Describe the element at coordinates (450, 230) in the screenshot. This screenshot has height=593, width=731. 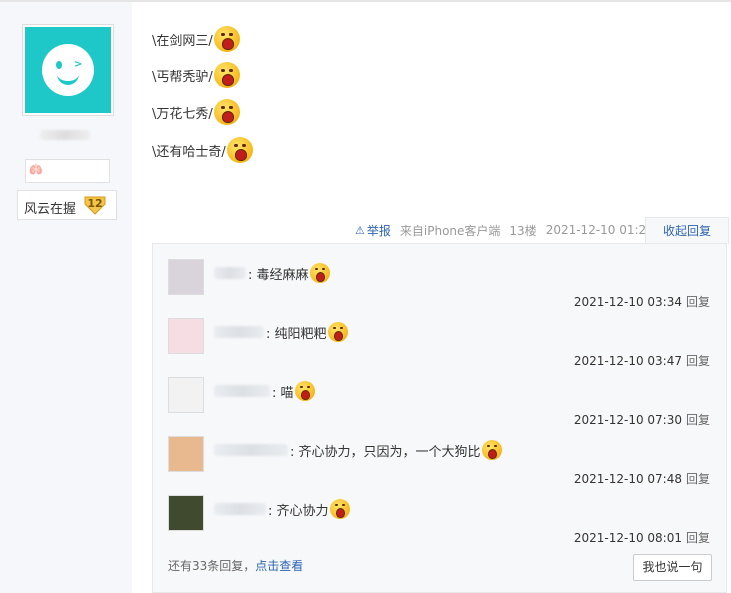
I see `client-source: 来自iPhone客户端` at that location.